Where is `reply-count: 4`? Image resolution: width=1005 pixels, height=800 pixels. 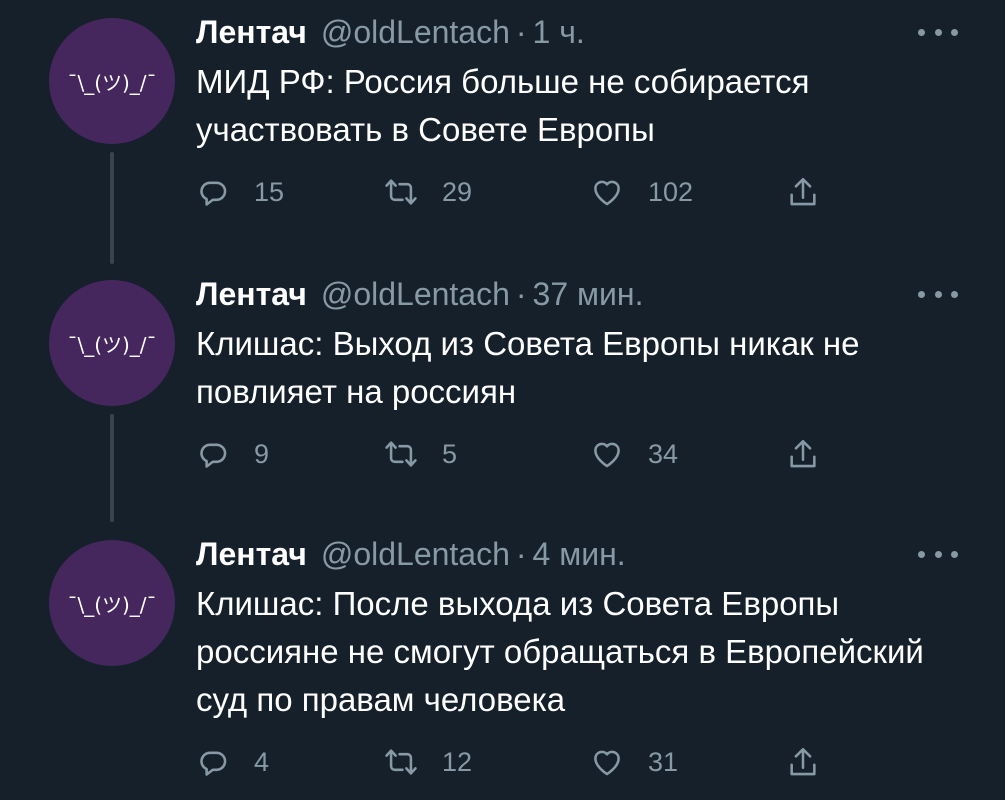
reply-count: 4 is located at coordinates (262, 761).